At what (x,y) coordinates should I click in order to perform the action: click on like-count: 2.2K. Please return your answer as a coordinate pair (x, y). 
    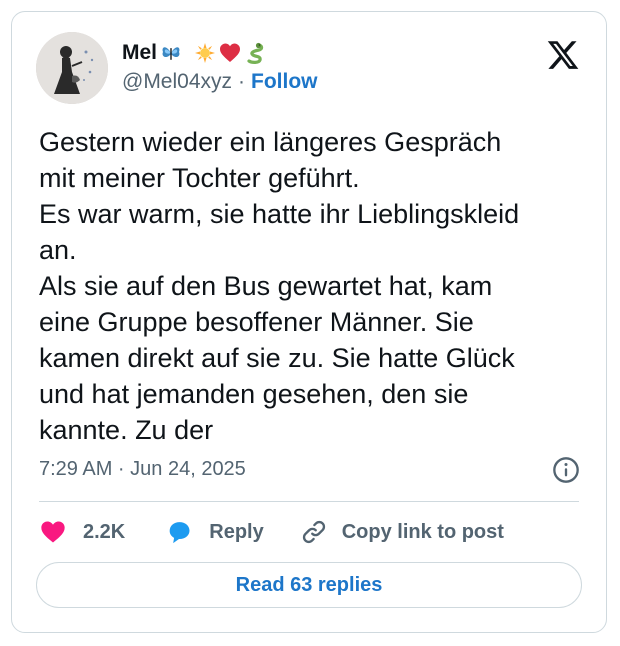
    Looking at the image, I should click on (104, 531).